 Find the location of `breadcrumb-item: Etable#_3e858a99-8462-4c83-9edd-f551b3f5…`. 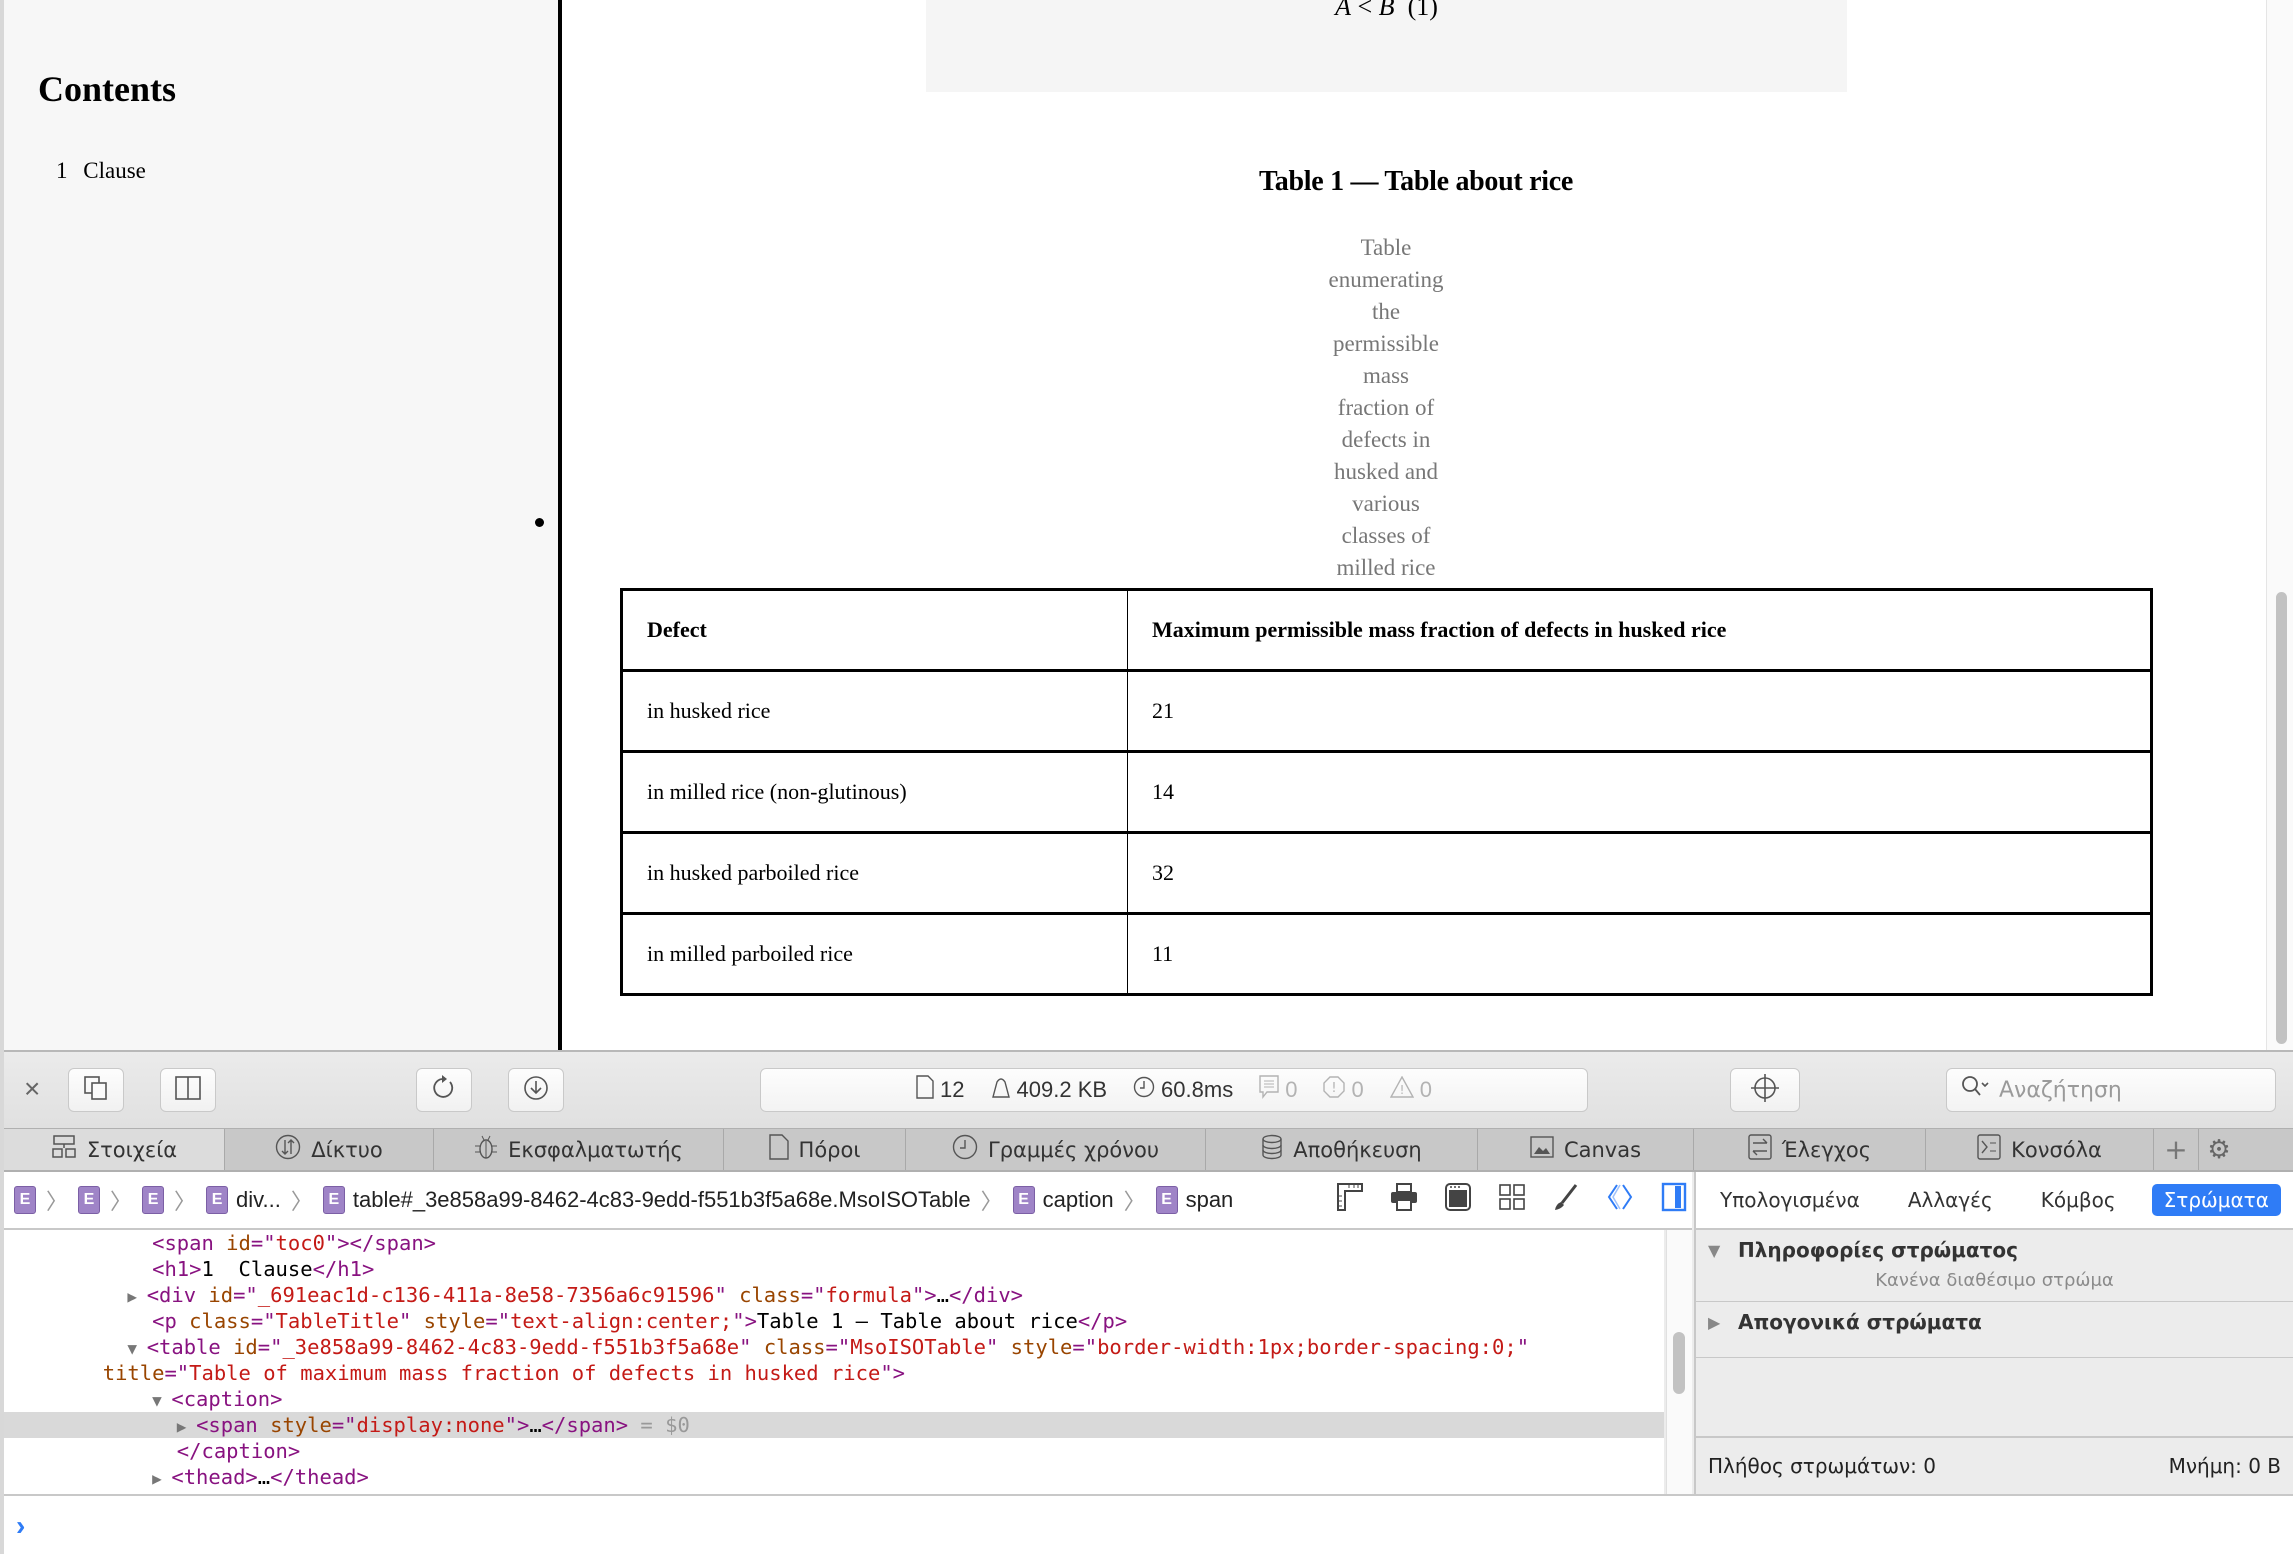

breadcrumb-item: Etable#_3e858a99-8462-4c83-9edd-f551b3f5… is located at coordinates (646, 1200).